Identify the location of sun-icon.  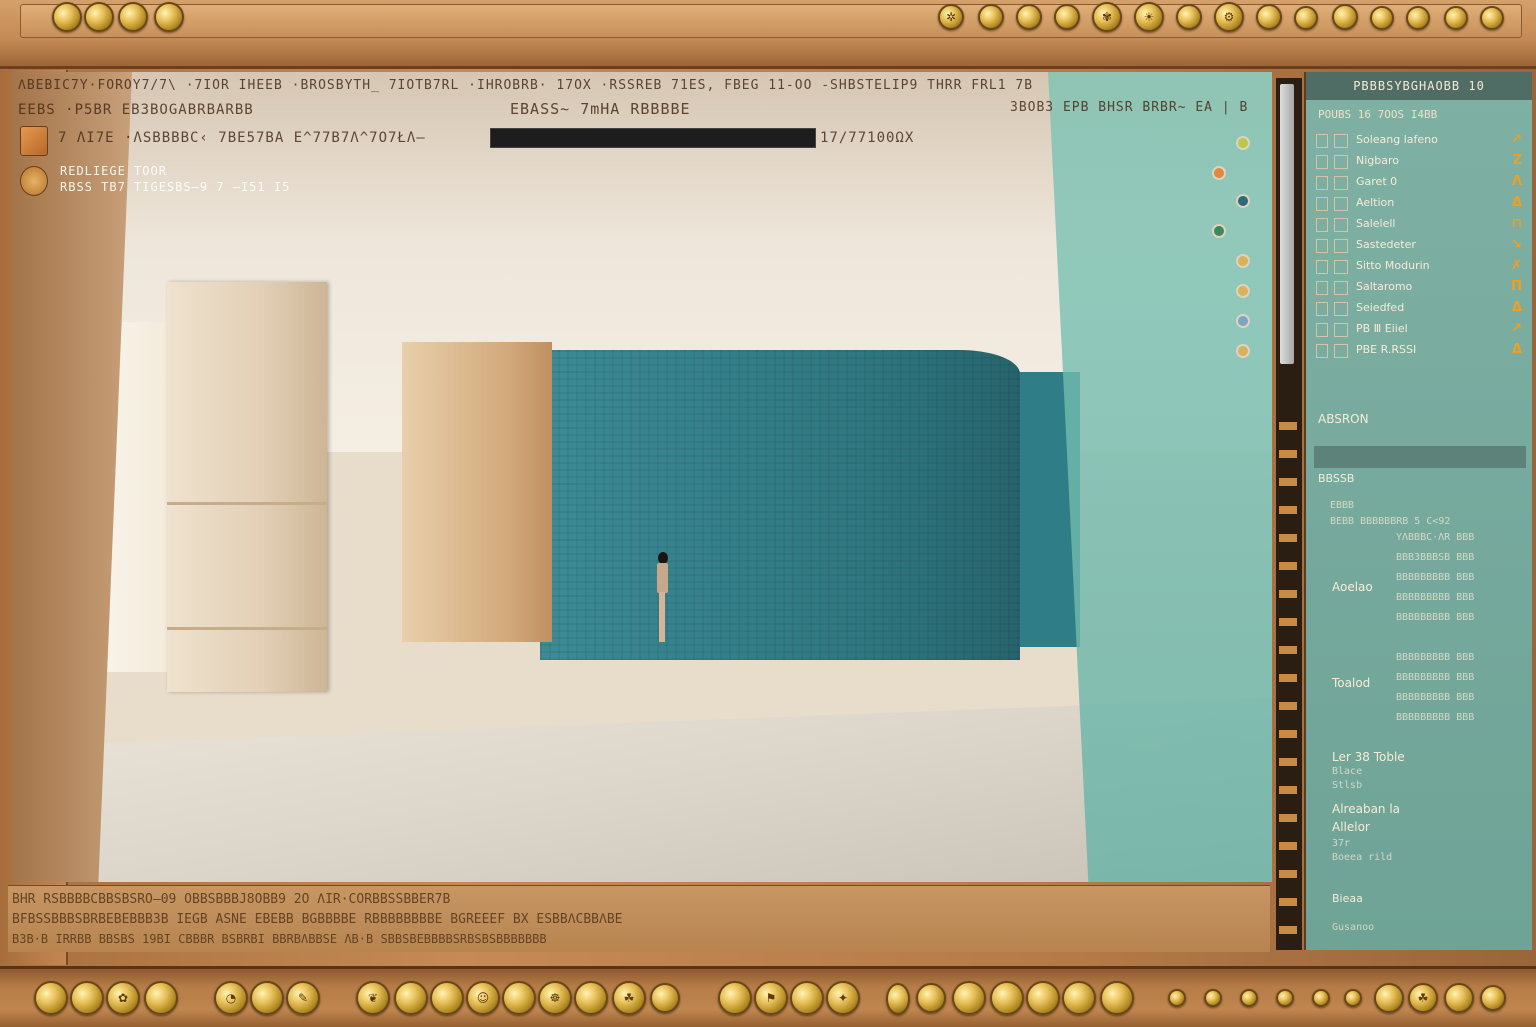
(991, 17).